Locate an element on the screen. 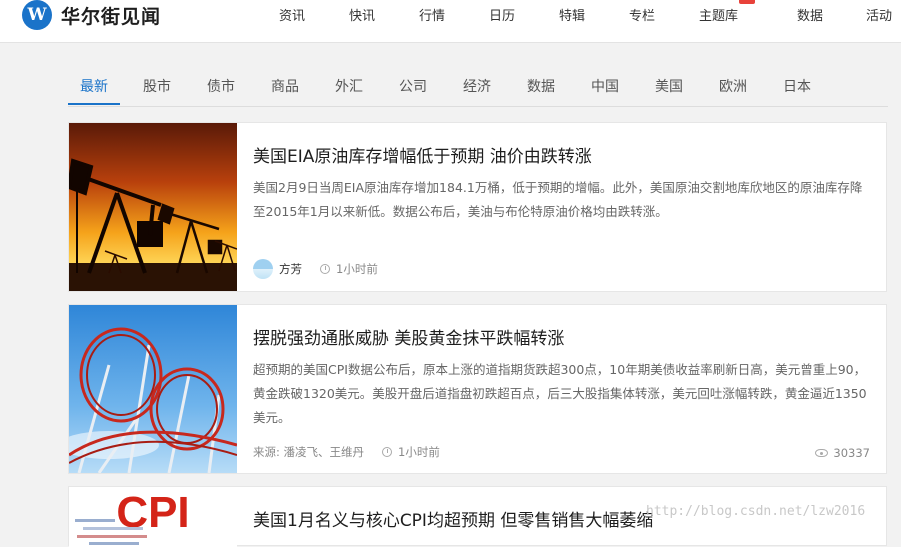 The image size is (901, 547). article-meta: 来源: 潘凌飞、王维丹 1小时前 is located at coordinates (346, 452).